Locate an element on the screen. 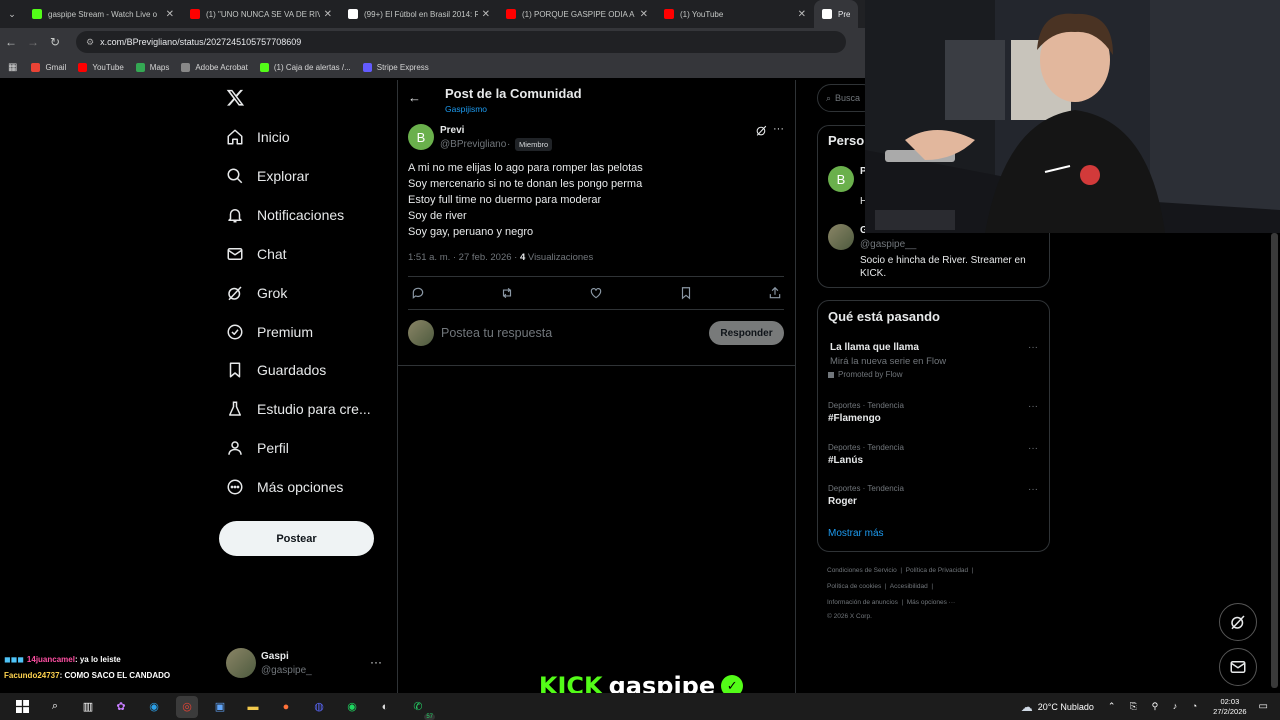  reply-button: Responder is located at coordinates (746, 333).